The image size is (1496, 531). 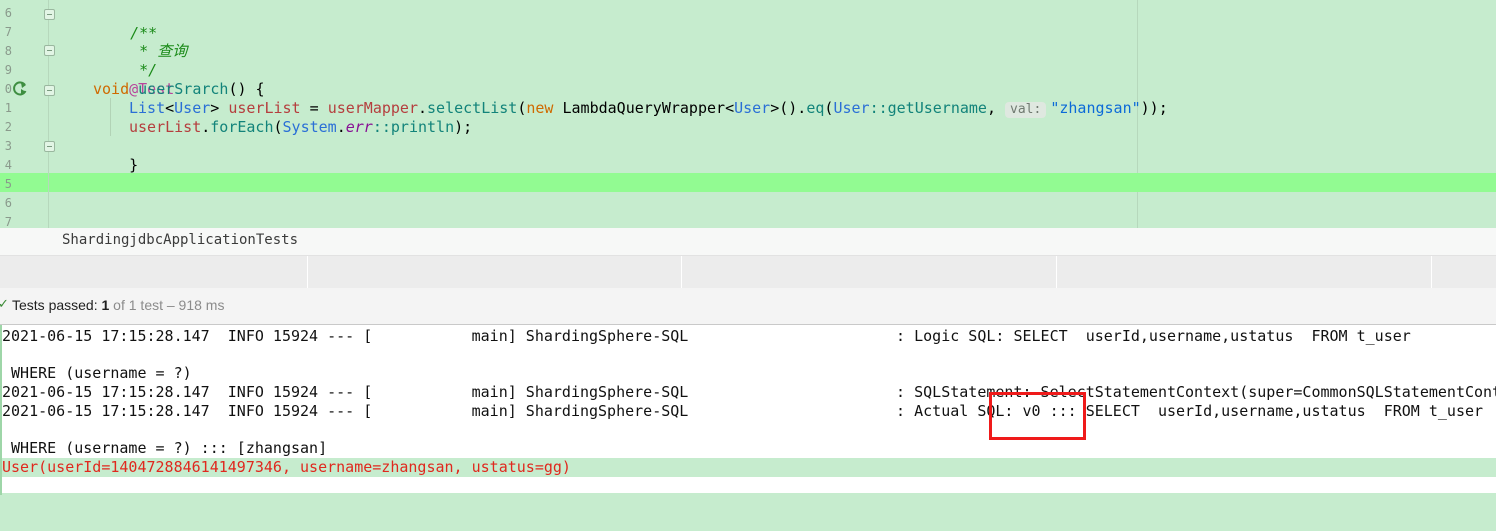 What do you see at coordinates (372, 108) in the screenshot?
I see `variable: userMapper` at bounding box center [372, 108].